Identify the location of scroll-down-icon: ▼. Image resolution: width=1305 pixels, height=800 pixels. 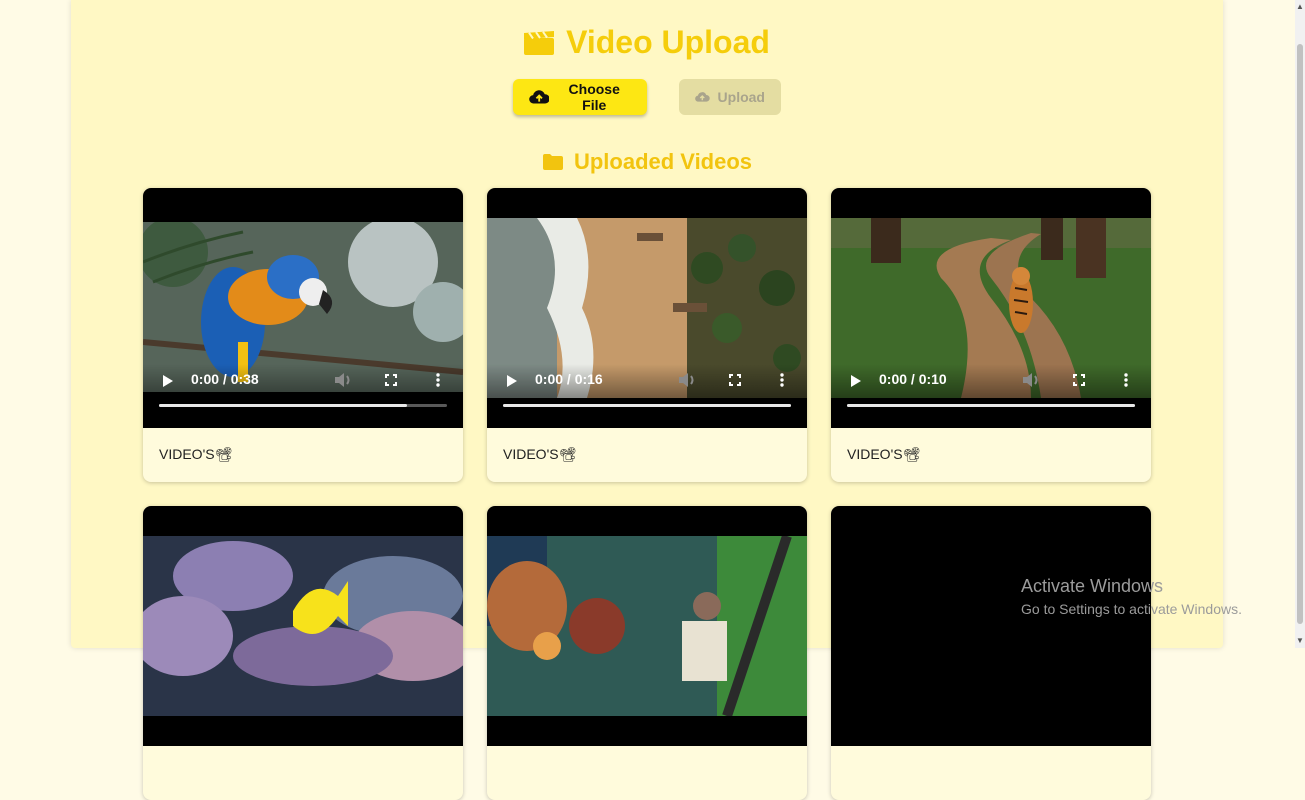
(1300, 640).